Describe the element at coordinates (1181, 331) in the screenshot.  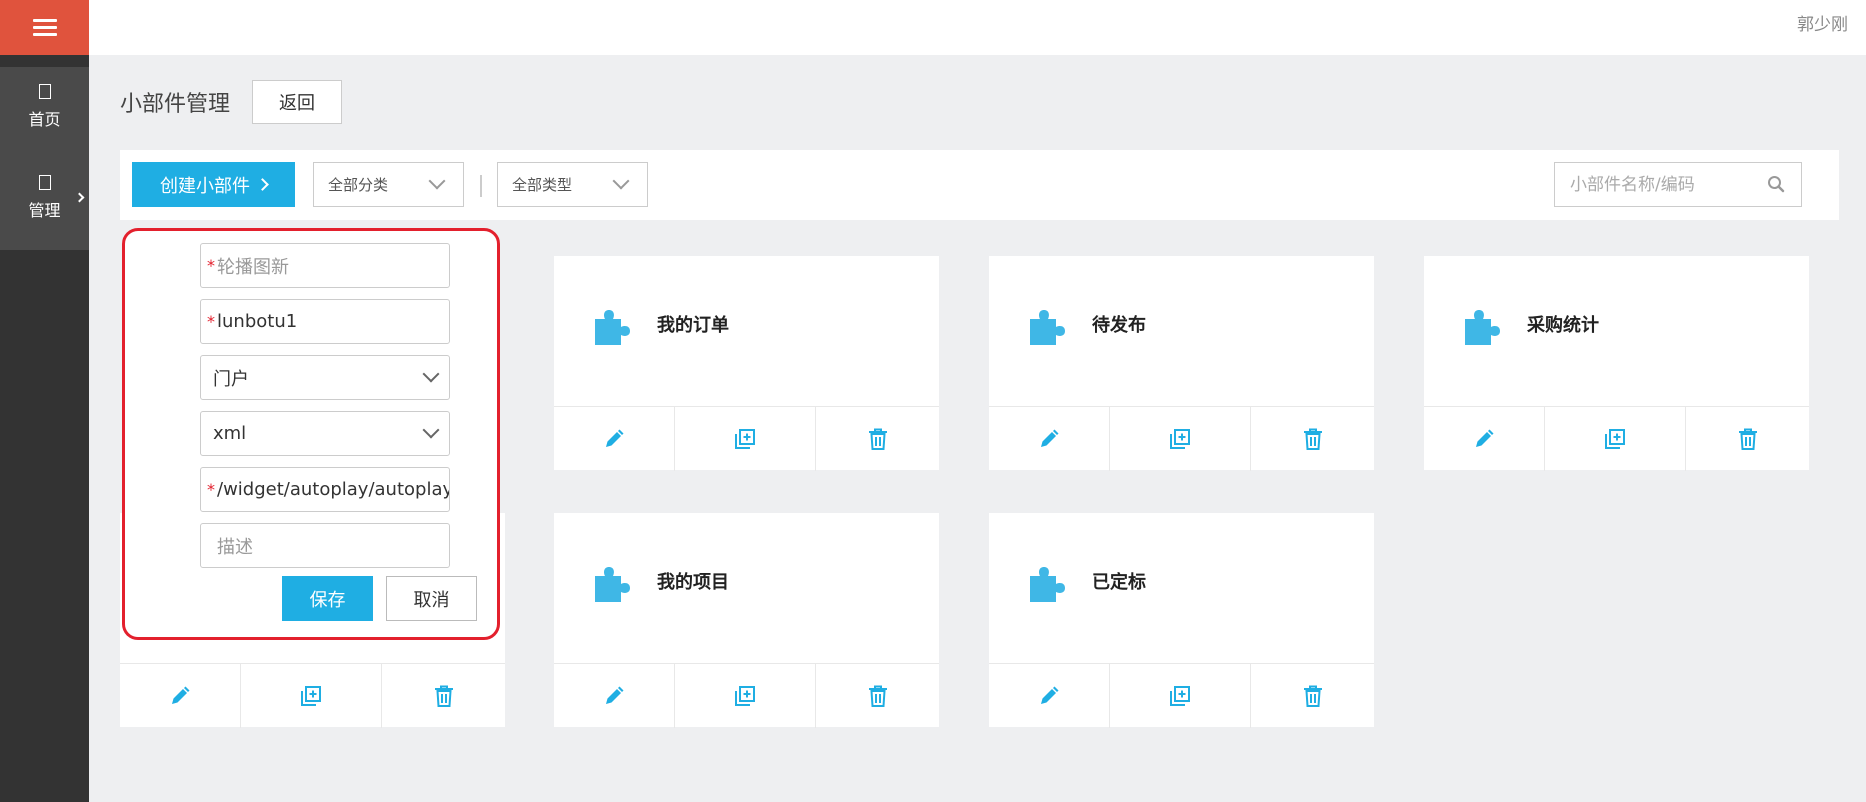
I see `card-header: 待发布` at that location.